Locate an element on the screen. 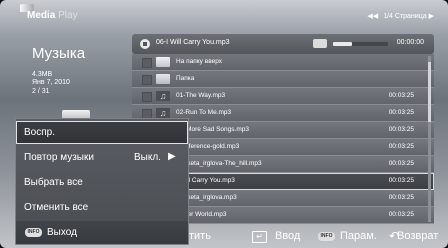 Image resolution: width=448 pixels, height=248 pixels. menu-item-play: Воспр. is located at coordinates (102, 132).